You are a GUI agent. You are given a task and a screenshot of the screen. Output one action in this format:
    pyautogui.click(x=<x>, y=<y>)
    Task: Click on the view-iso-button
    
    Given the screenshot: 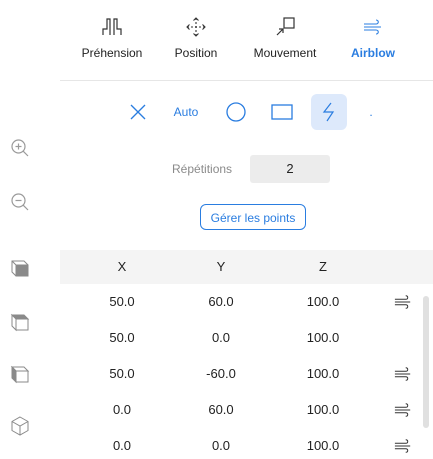 What is the action you would take?
    pyautogui.click(x=20, y=426)
    